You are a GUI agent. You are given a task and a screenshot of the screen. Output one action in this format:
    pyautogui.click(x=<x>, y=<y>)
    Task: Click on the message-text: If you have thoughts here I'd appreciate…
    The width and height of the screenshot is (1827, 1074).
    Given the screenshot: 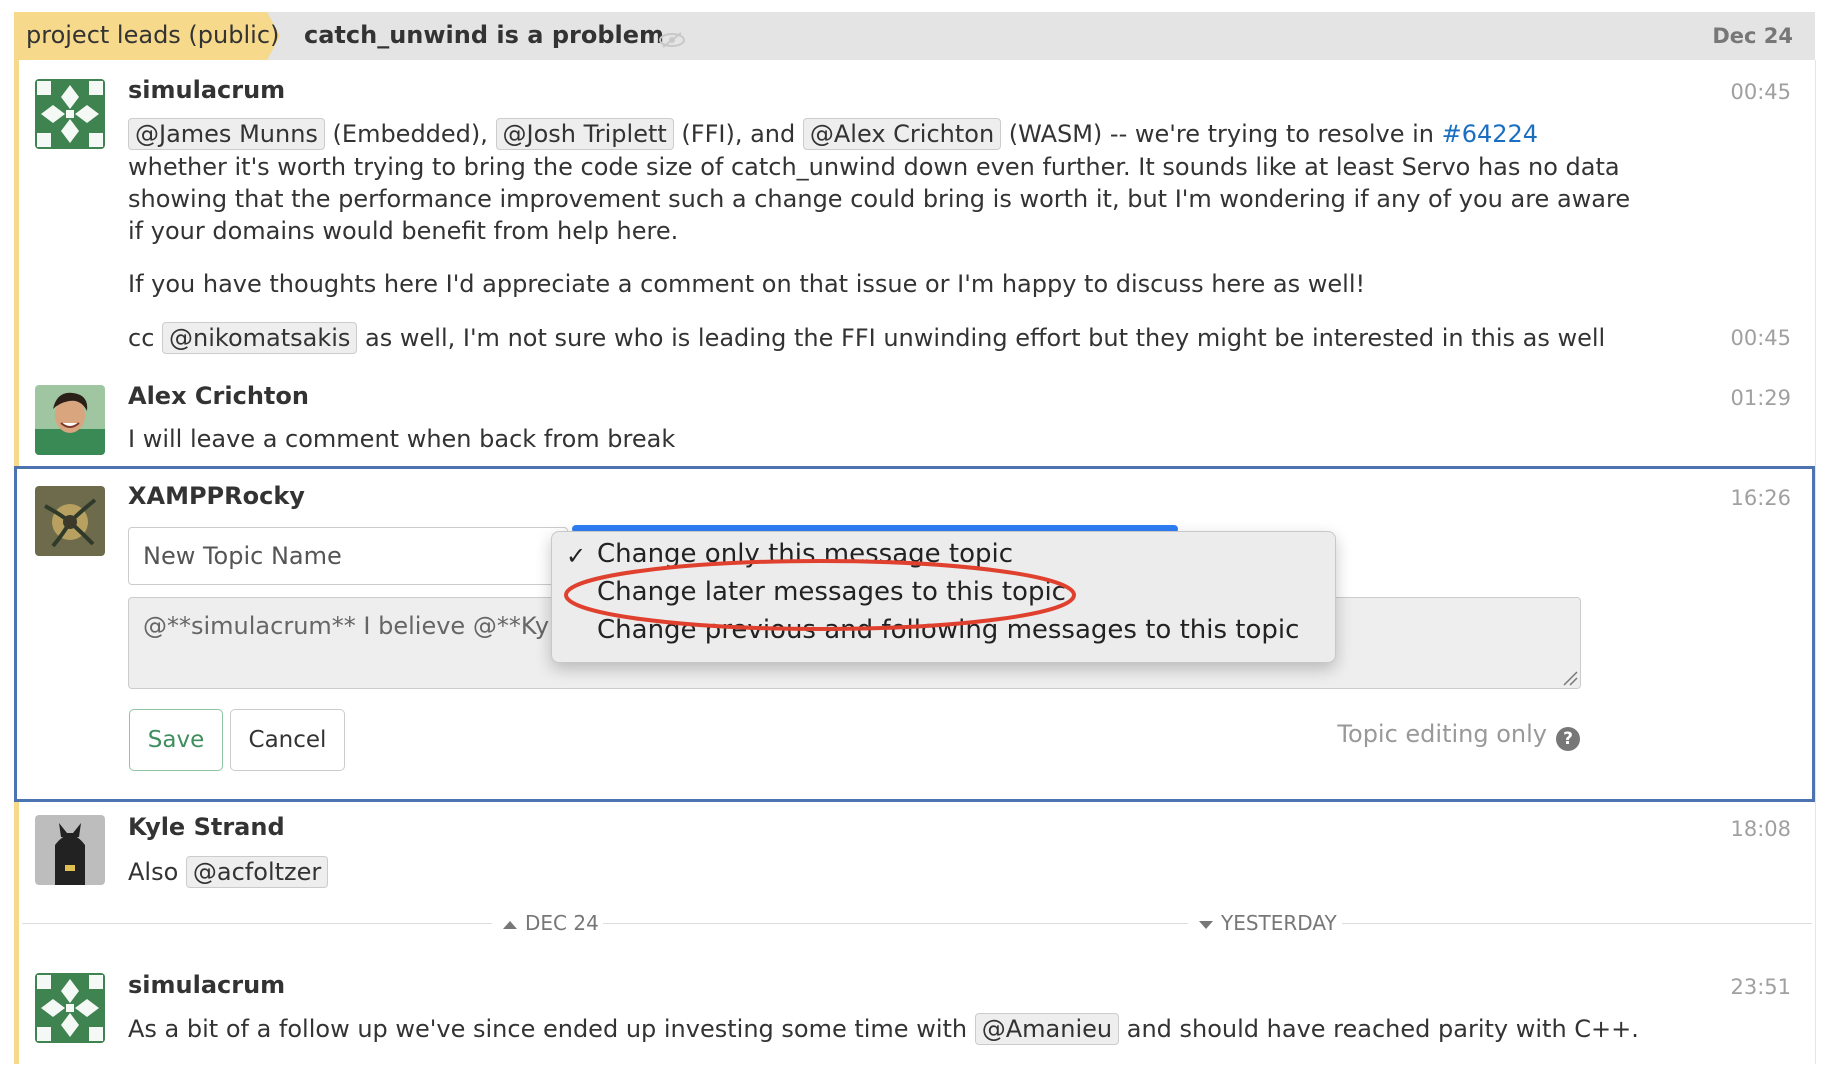 What is the action you would take?
    pyautogui.click(x=747, y=284)
    